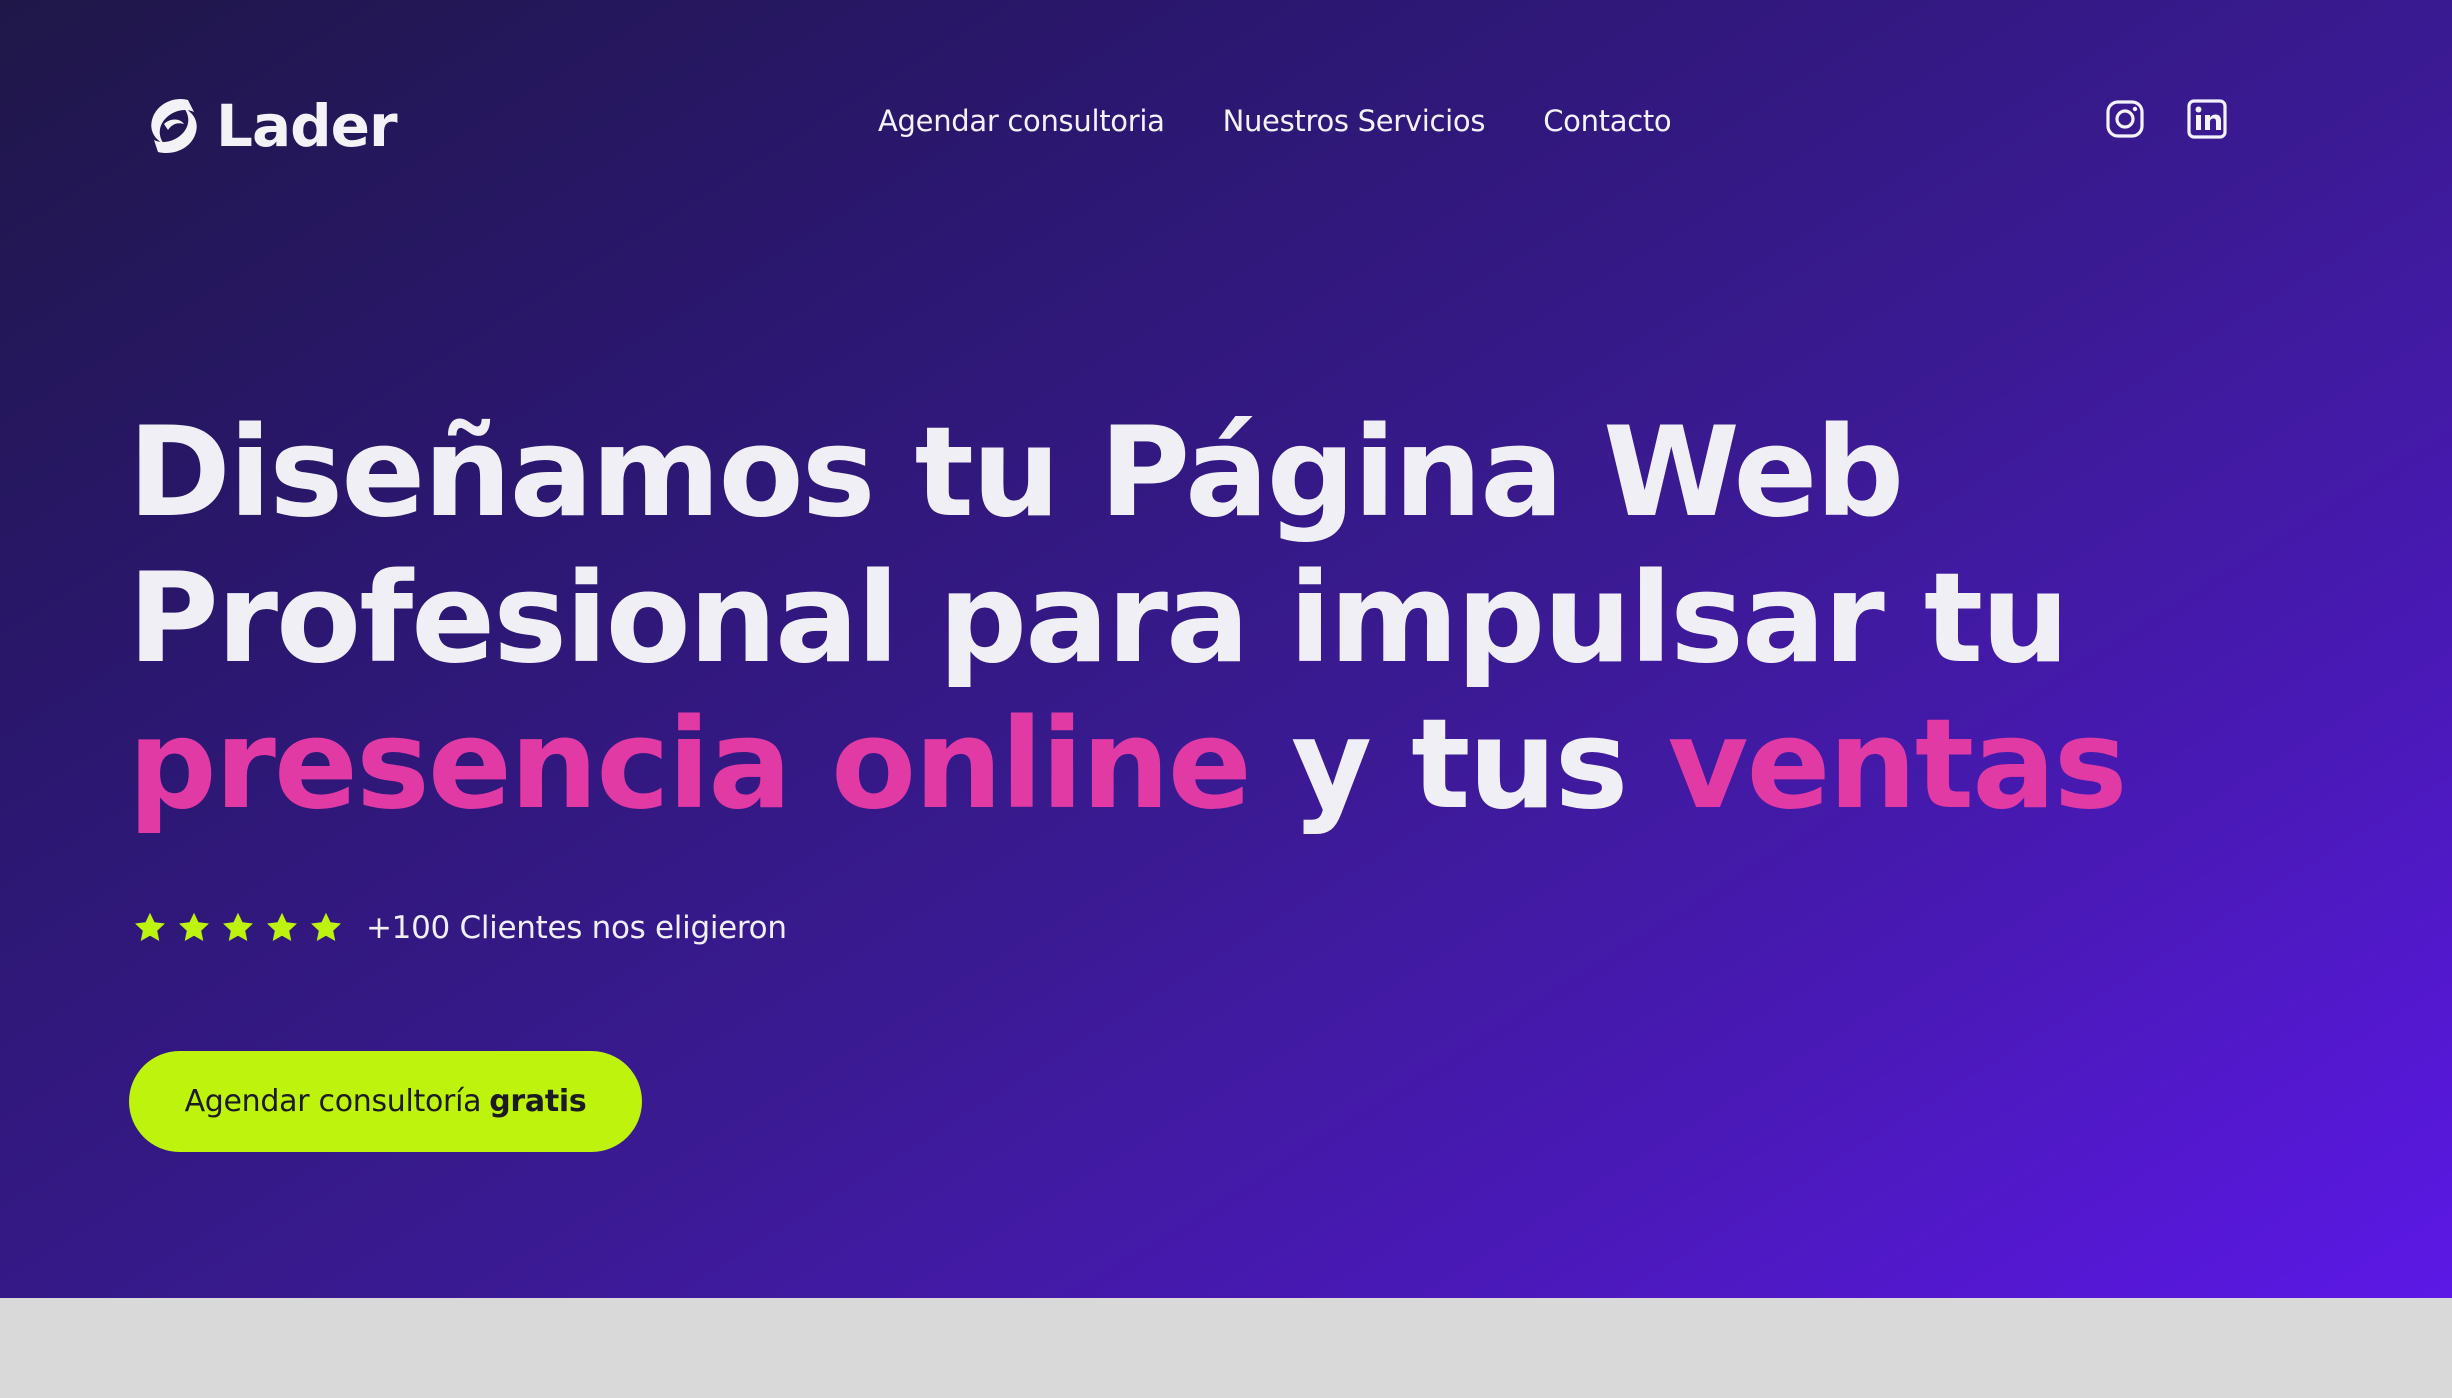 This screenshot has height=1398, width=2452. What do you see at coordinates (333, 1101) in the screenshot?
I see `cta-label-regular: Agendar consultoría` at bounding box center [333, 1101].